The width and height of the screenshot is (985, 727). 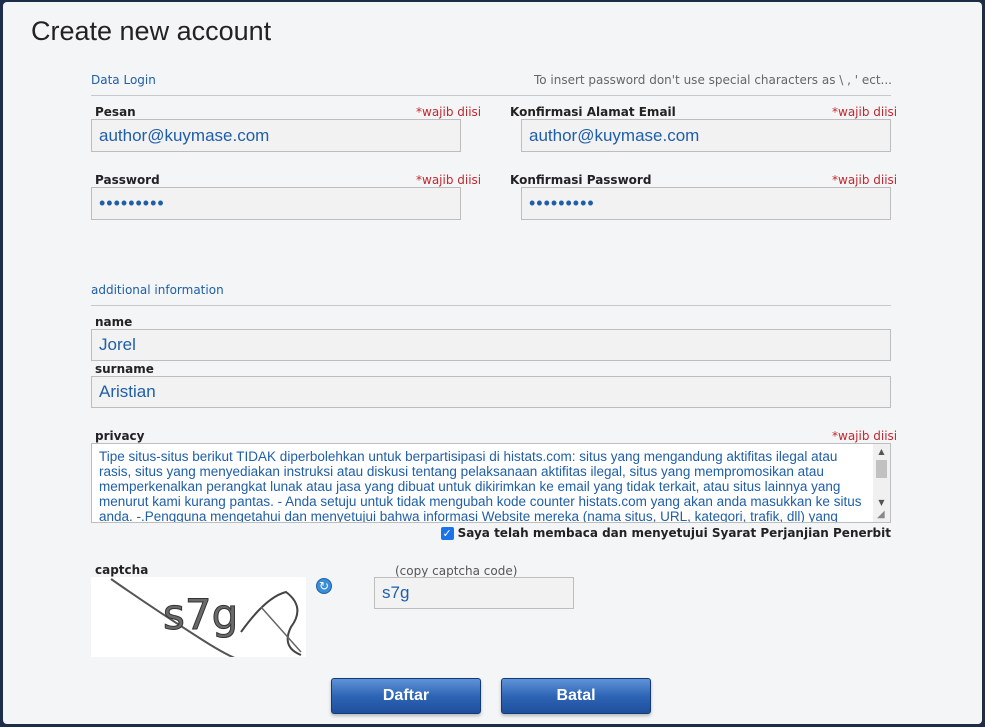 What do you see at coordinates (474, 593) in the screenshot?
I see `captcha-input` at bounding box center [474, 593].